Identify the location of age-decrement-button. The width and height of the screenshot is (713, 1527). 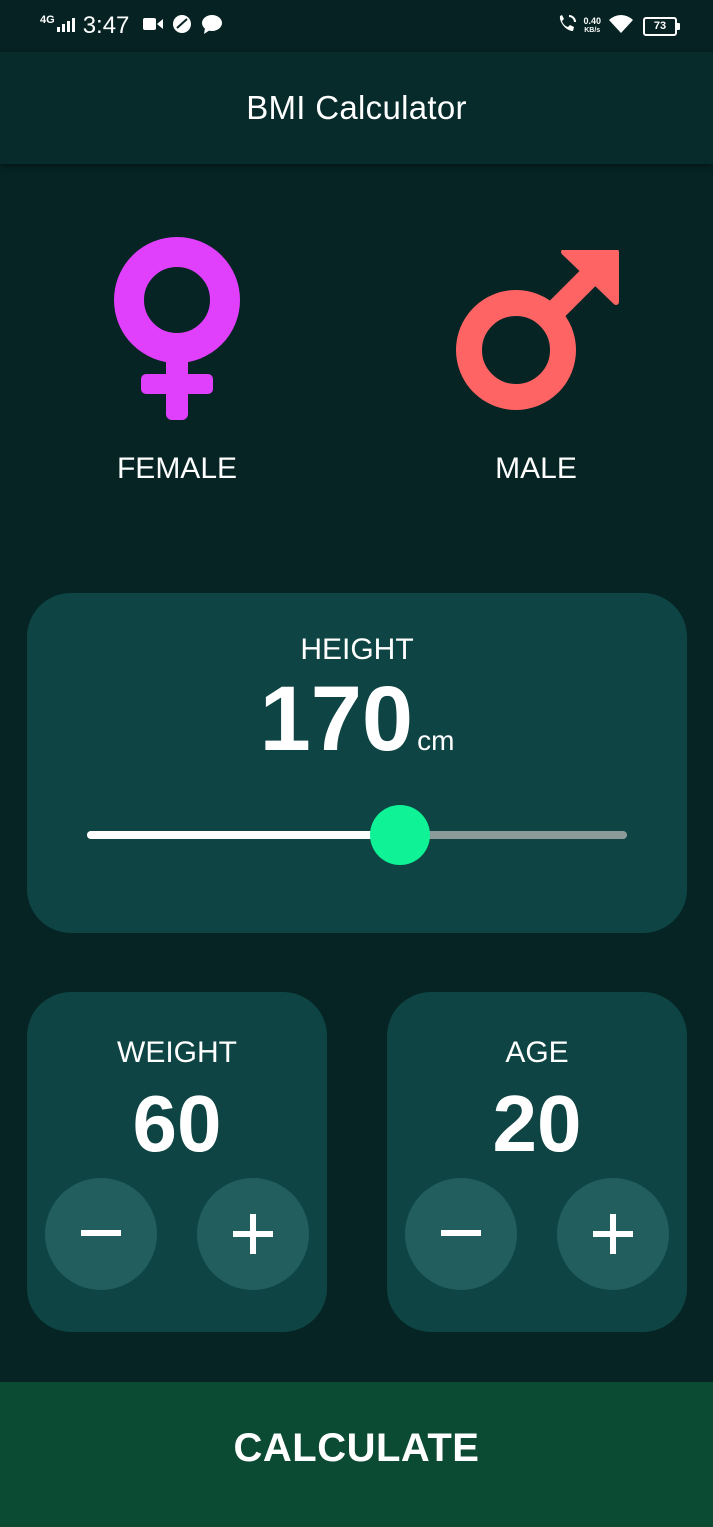
(461, 1234).